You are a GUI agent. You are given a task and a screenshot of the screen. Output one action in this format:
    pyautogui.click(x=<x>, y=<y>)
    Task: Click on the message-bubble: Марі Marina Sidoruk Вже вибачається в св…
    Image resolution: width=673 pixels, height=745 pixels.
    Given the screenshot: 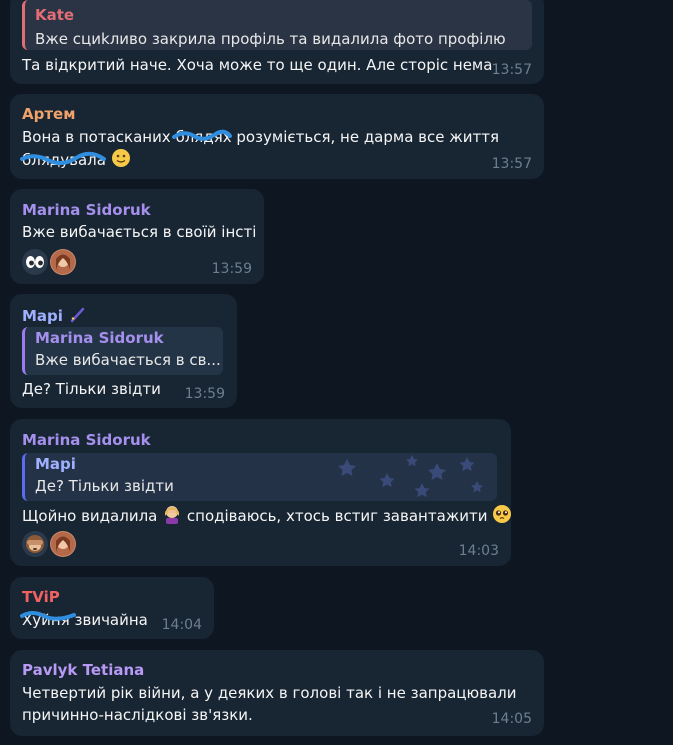 What is the action you would take?
    pyautogui.click(x=123, y=351)
    